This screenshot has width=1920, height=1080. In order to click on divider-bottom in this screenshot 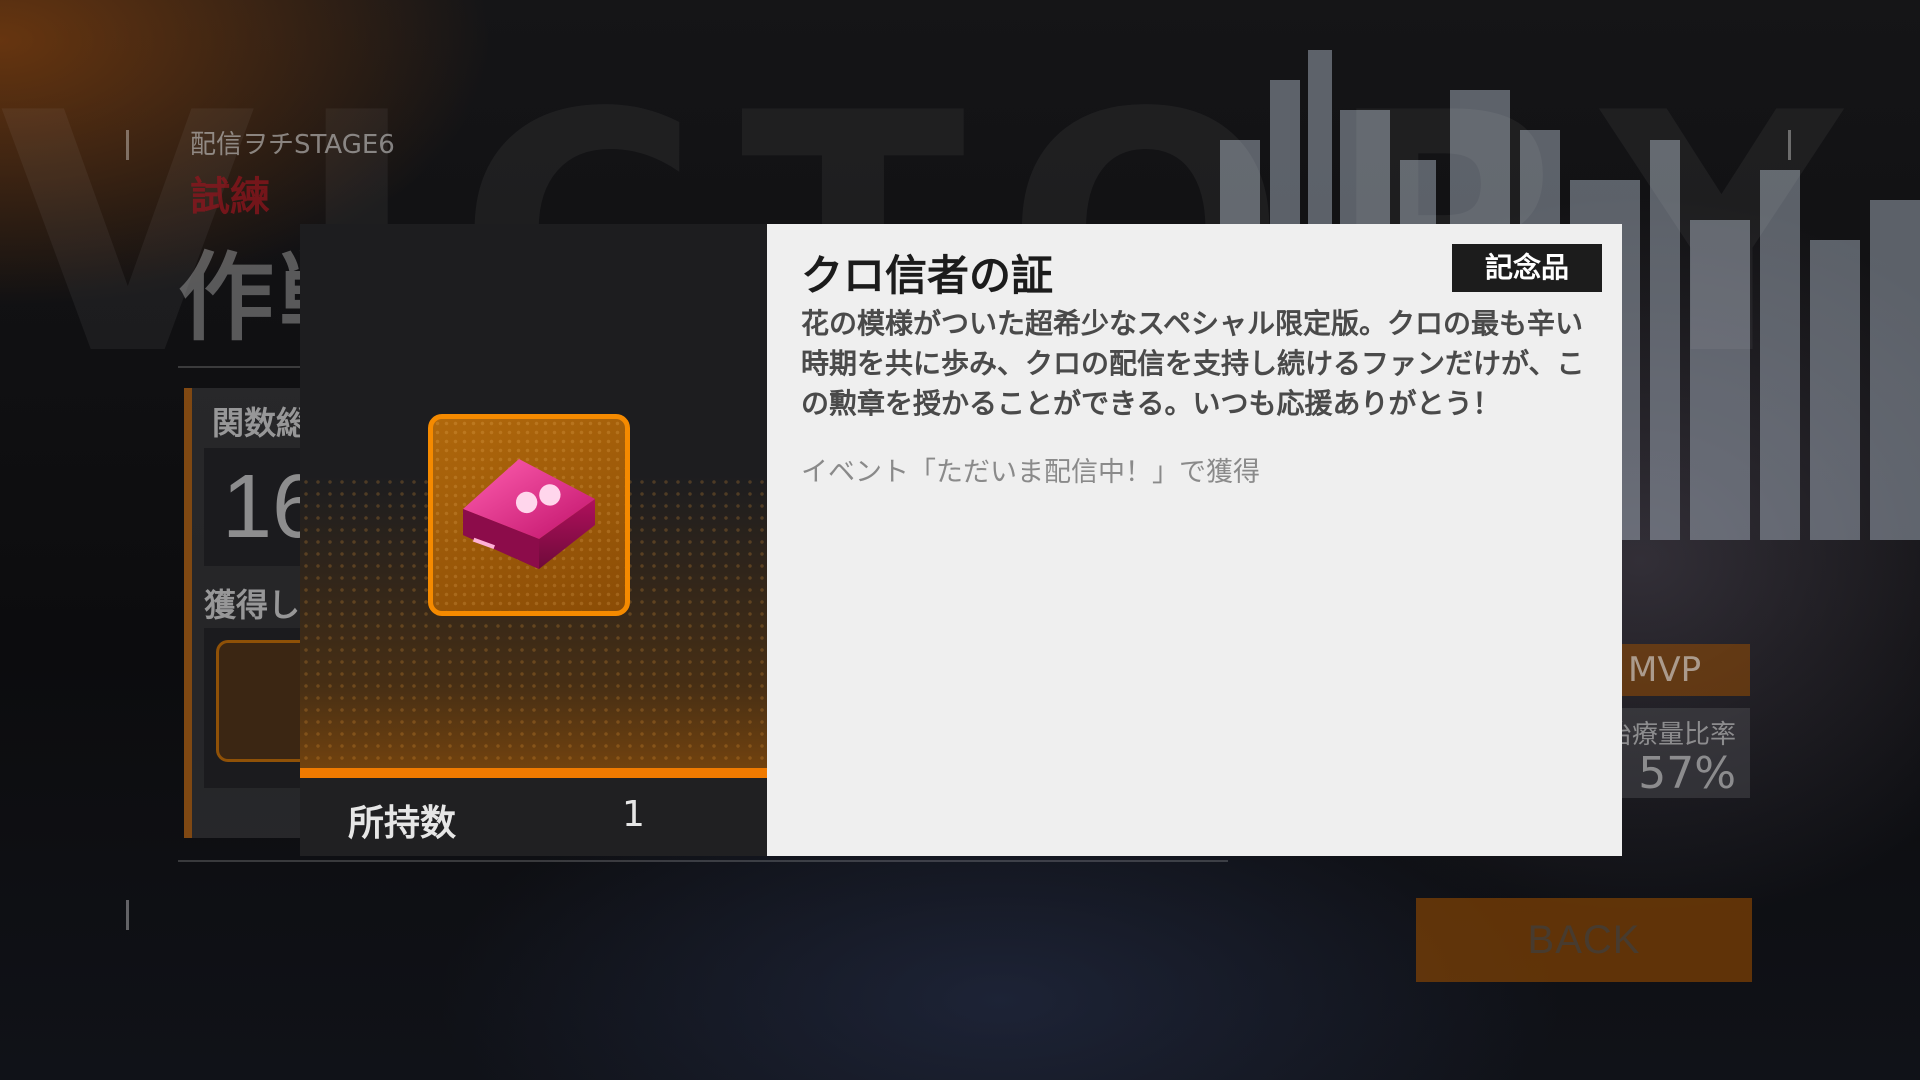, I will do `click(703, 861)`.